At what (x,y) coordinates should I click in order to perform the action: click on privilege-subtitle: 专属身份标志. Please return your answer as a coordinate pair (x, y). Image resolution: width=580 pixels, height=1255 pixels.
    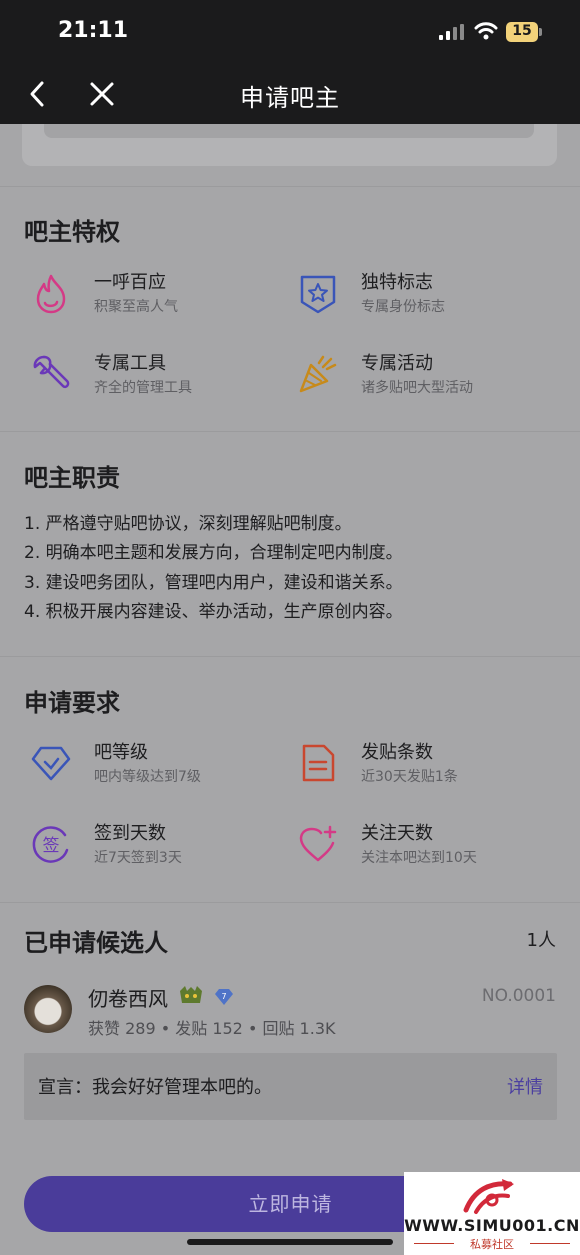
    Looking at the image, I should click on (403, 307).